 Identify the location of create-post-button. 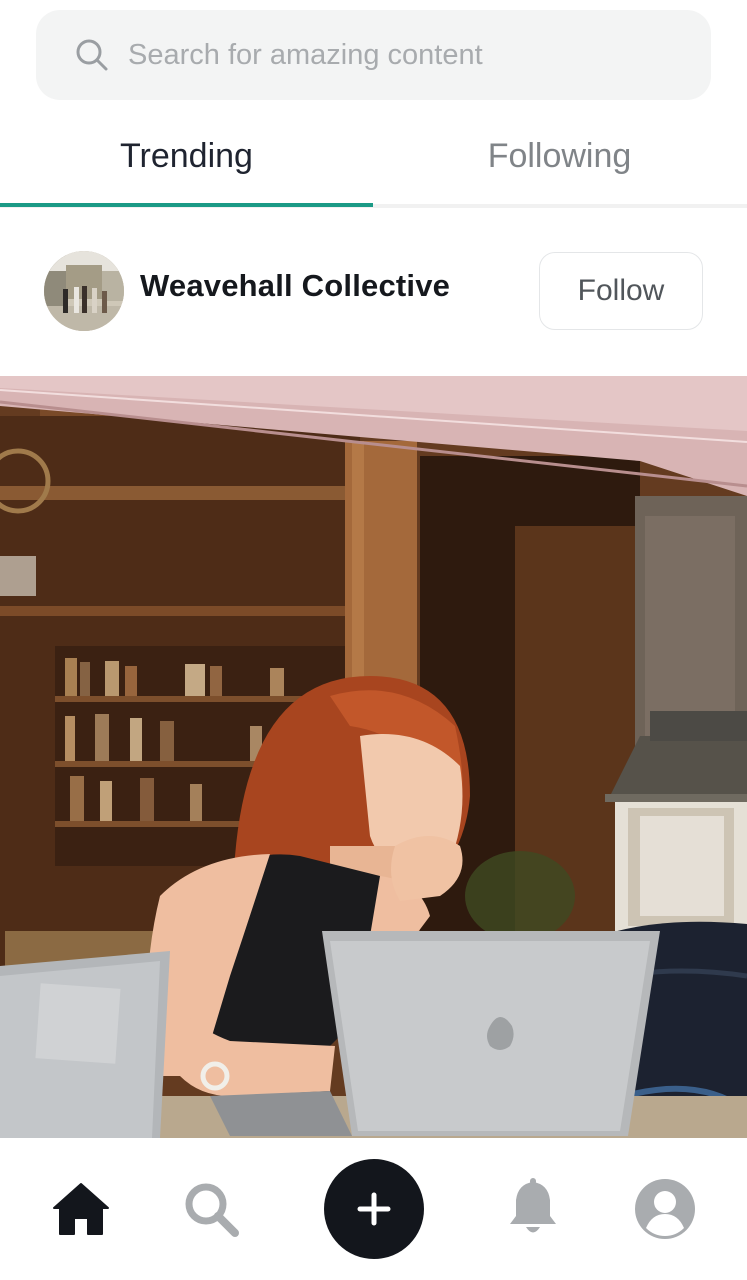
(374, 1209).